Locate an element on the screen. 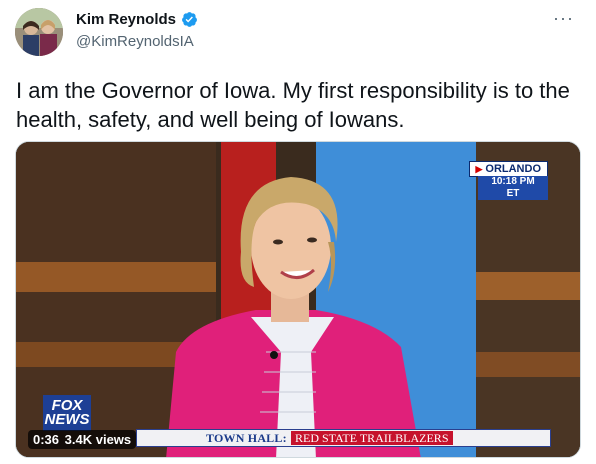  video-duration: 0:36 is located at coordinates (46, 439).